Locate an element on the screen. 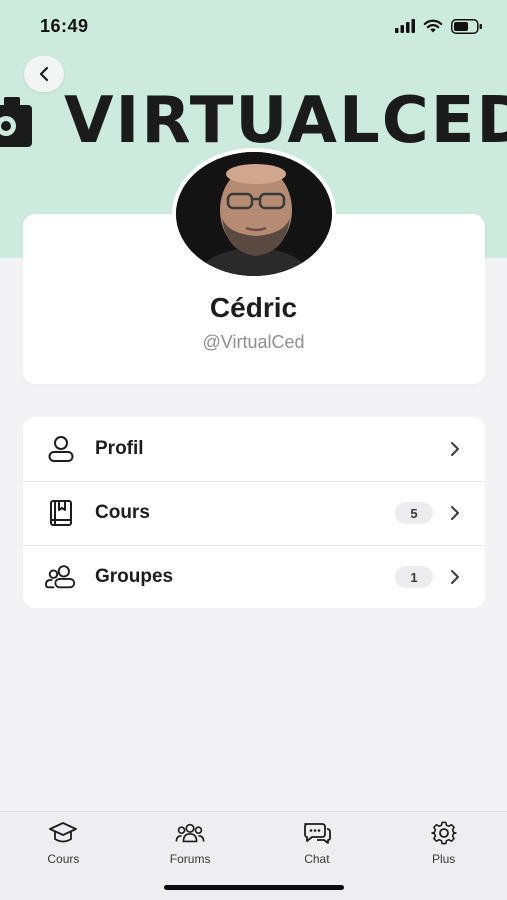 The image size is (507, 900). menu-item-profil: Profil is located at coordinates (254, 449).